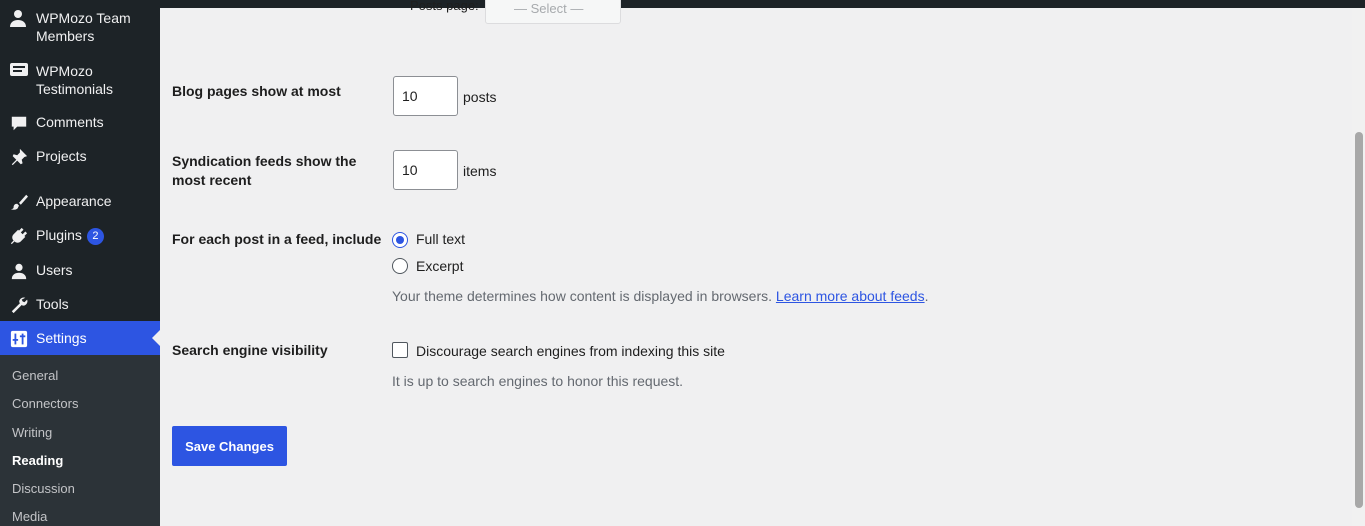 Image resolution: width=1365 pixels, height=526 pixels. What do you see at coordinates (19, 123) in the screenshot?
I see `comment-icon` at bounding box center [19, 123].